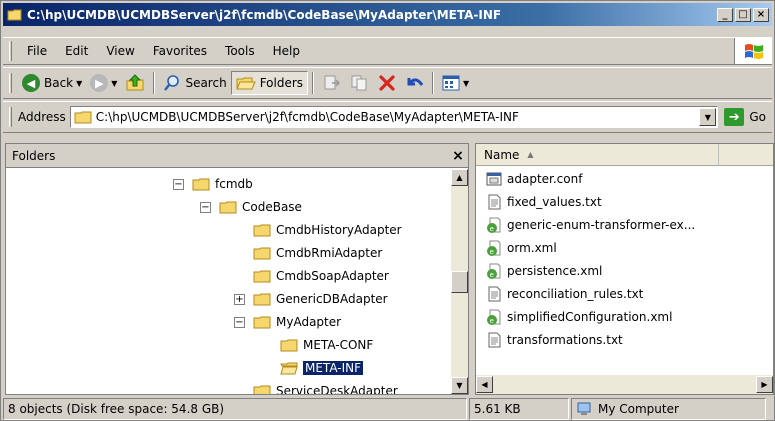 Image resolution: width=775 pixels, height=421 pixels. I want to click on tree-node-meta-conf: META-CONF, so click(326, 345).